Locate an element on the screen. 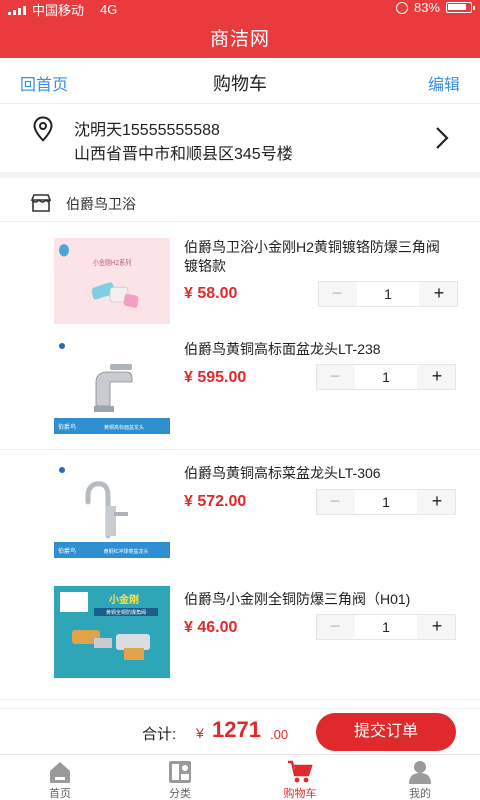 This screenshot has height=800, width=480. thumb-caption-text: 黄铜红冲球菜盆龙头 is located at coordinates (125, 551).